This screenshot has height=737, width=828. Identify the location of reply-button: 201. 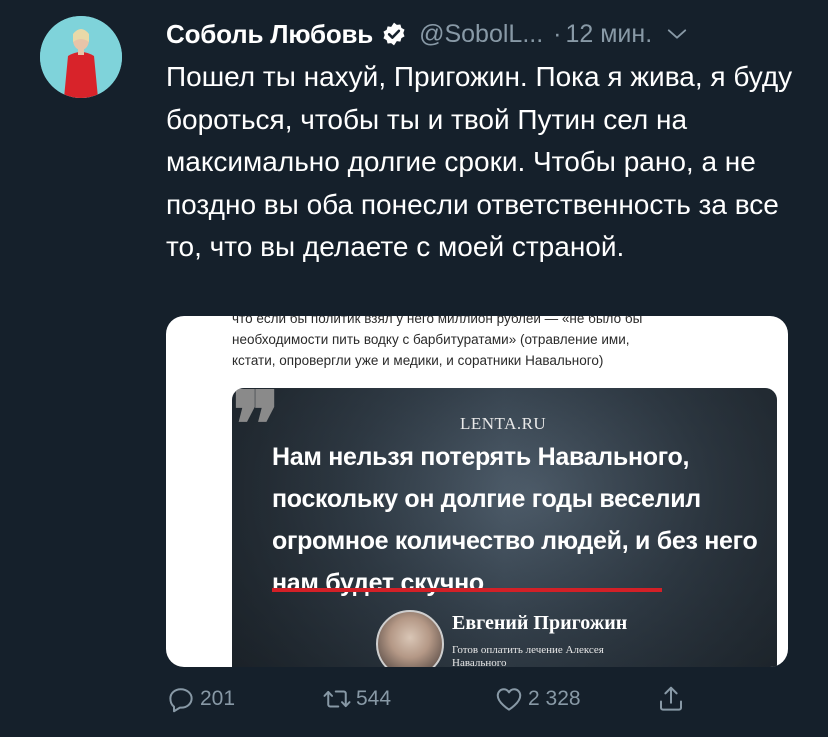
(200, 699).